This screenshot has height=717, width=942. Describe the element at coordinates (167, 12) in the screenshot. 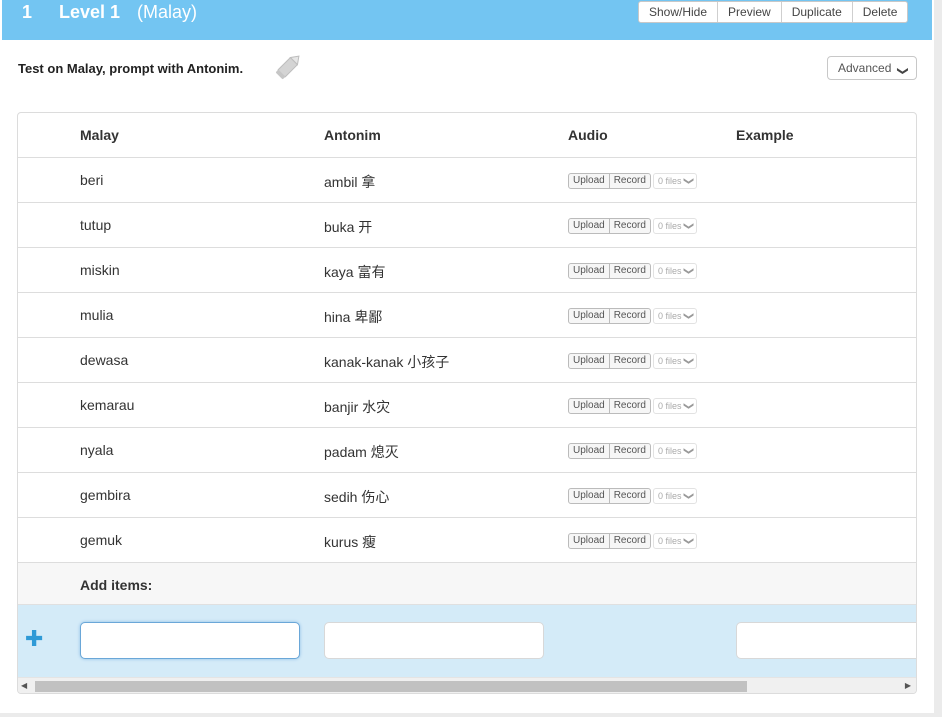

I see `level-language: (Malay)` at that location.